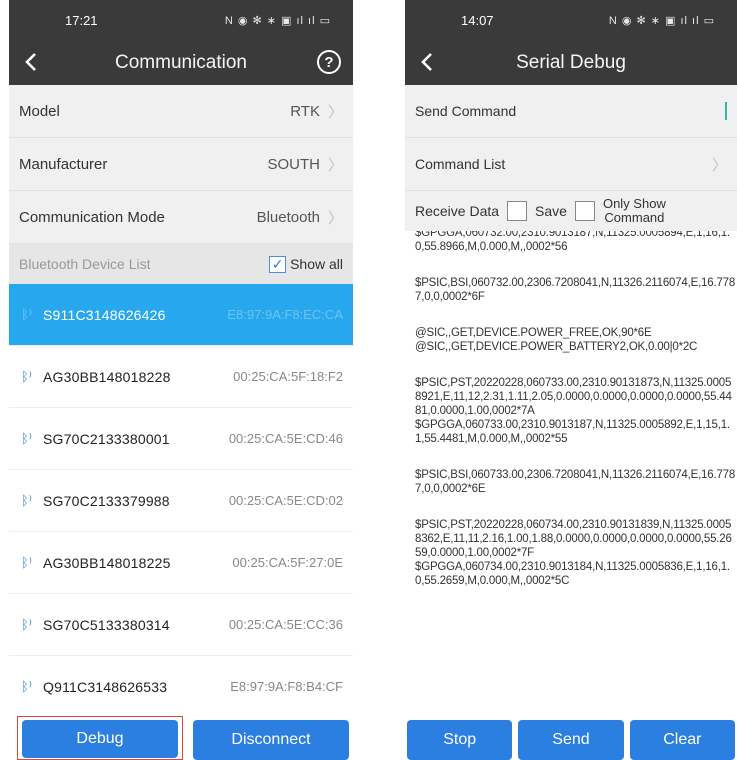 This screenshot has height=760, width=737. What do you see at coordinates (571, 111) in the screenshot?
I see `send-command-input: Send Command` at bounding box center [571, 111].